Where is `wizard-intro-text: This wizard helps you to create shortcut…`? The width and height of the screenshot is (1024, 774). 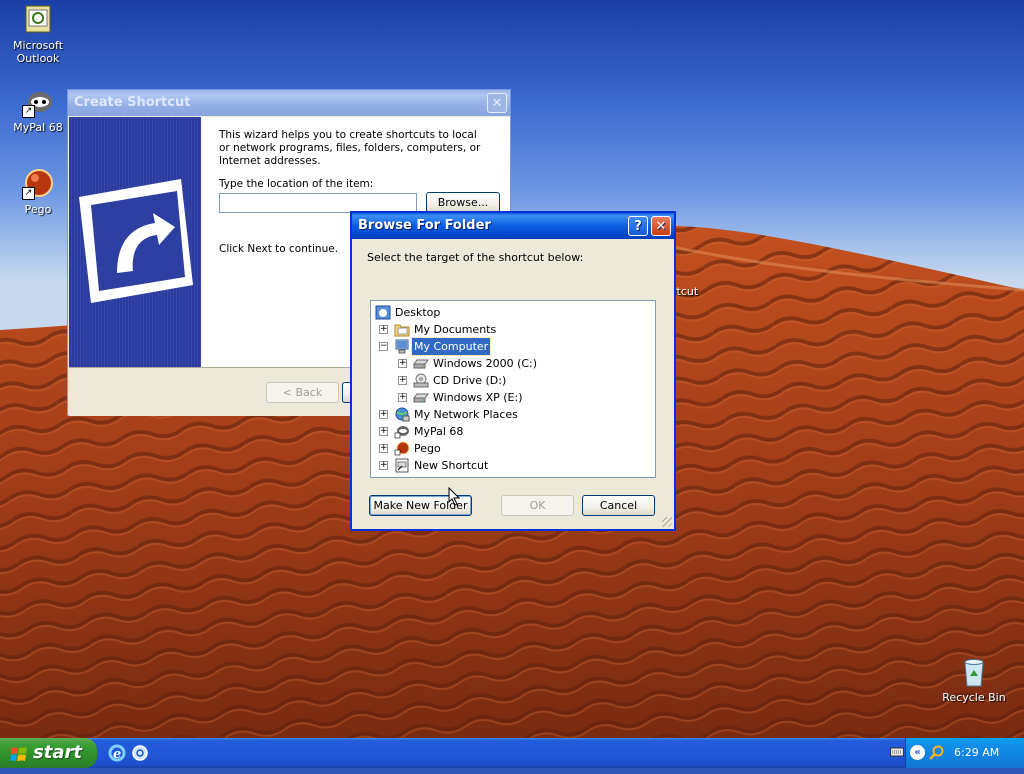
wizard-intro-text: This wizard helps you to create shortcut… is located at coordinates (350, 148).